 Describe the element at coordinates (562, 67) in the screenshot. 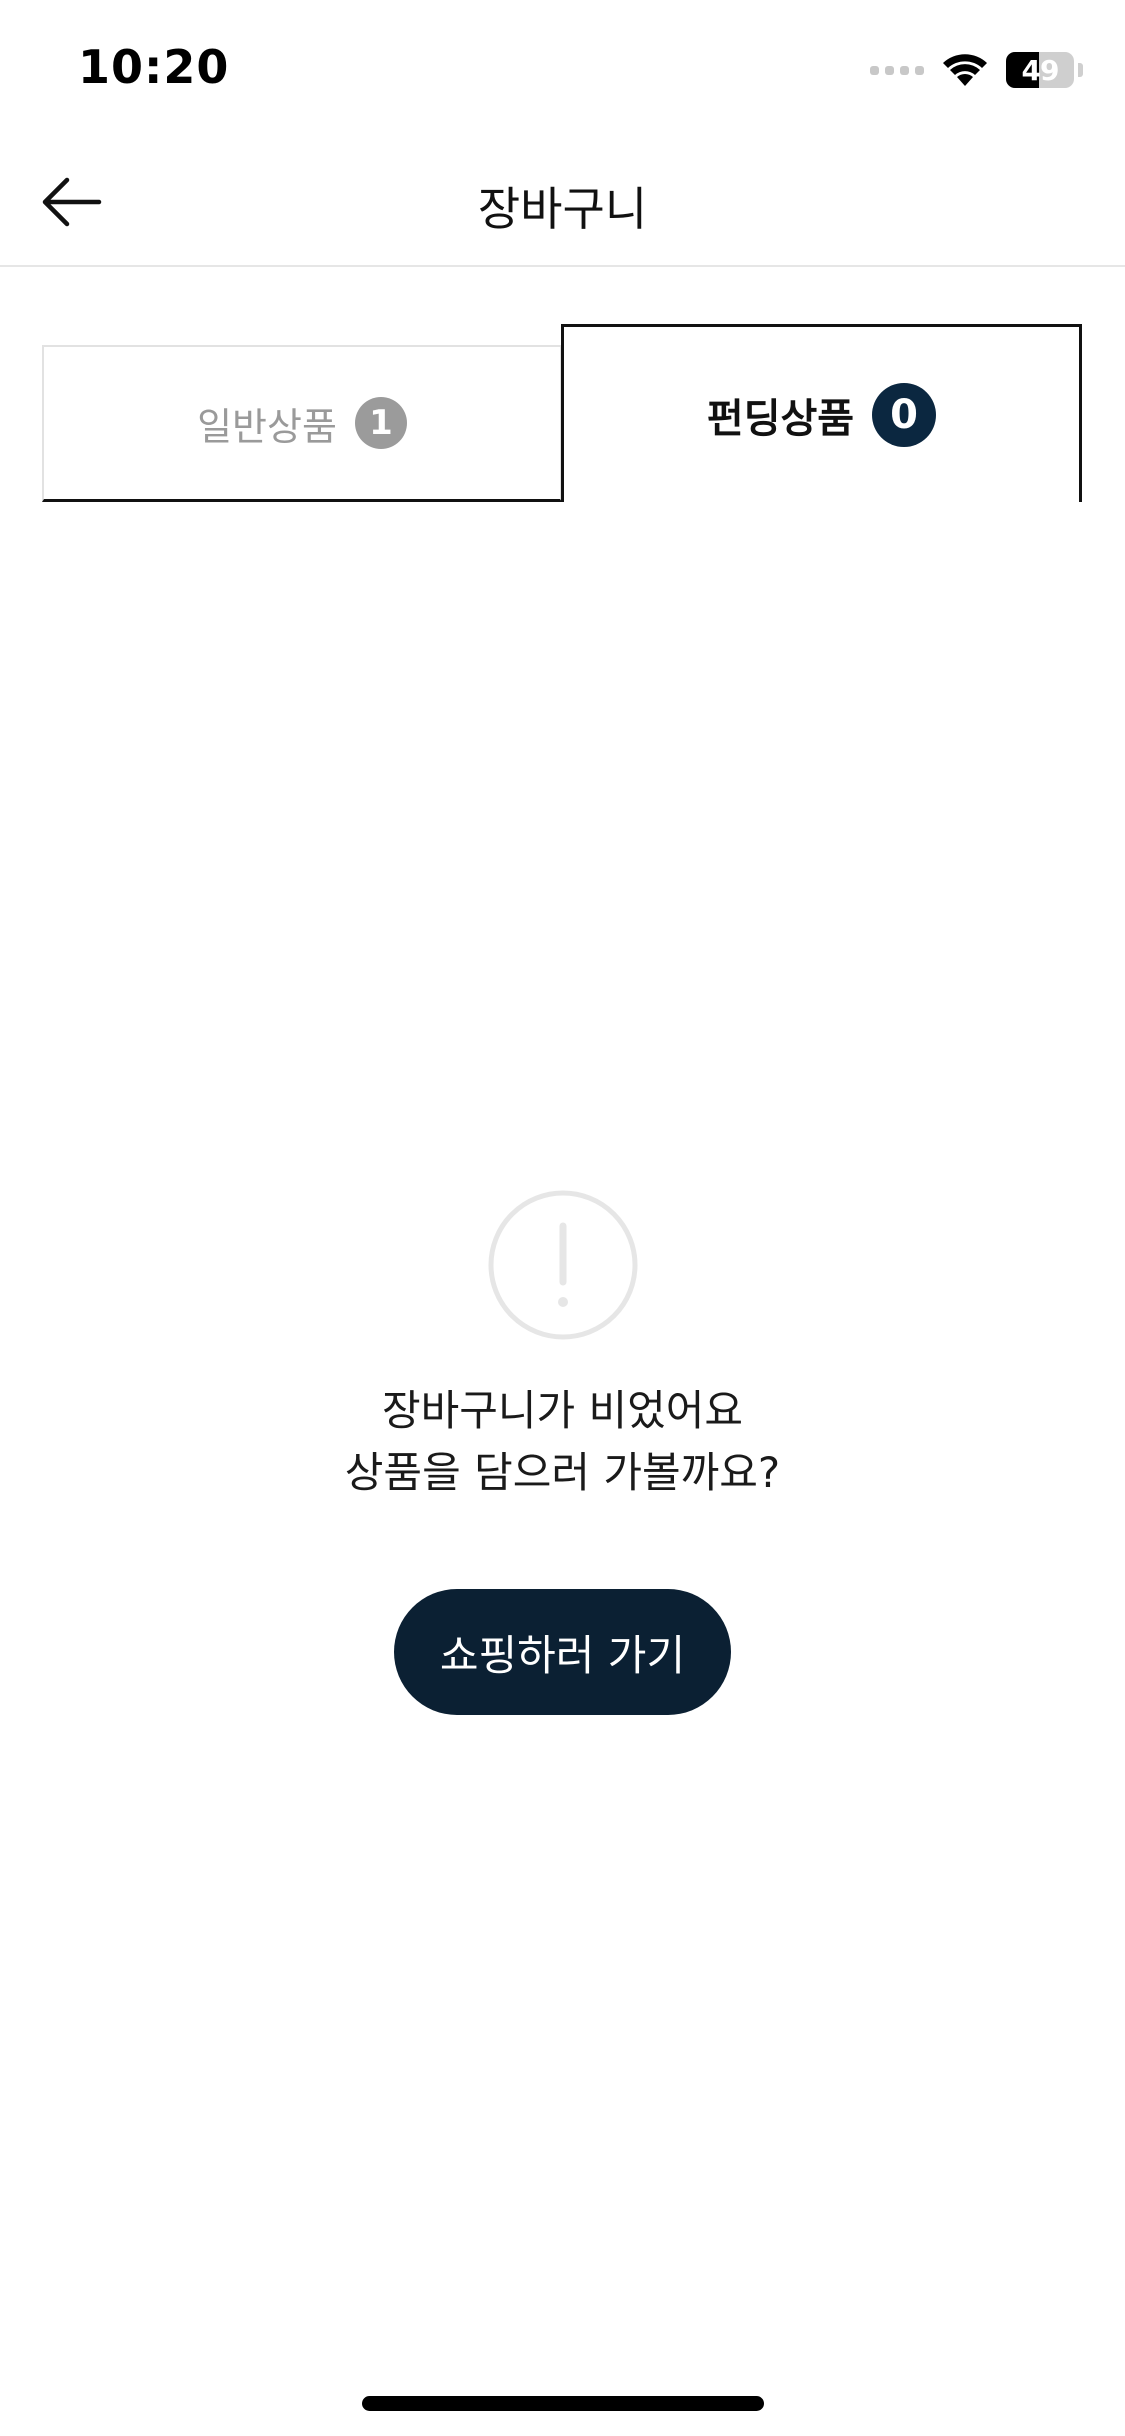

I see `status-bar: 10:20 49` at that location.